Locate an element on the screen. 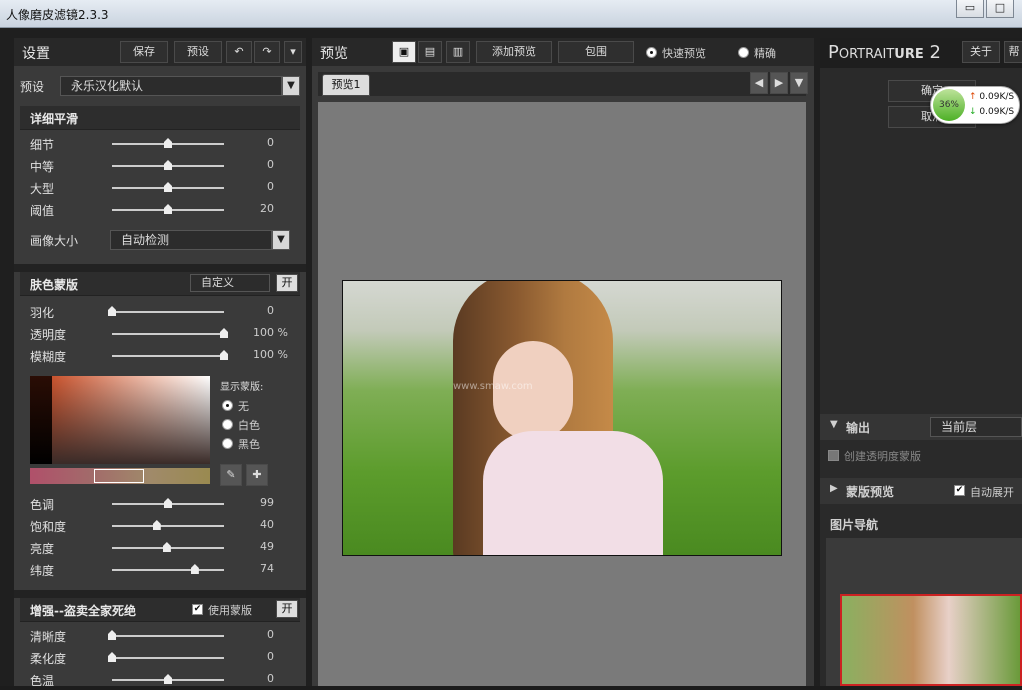 This screenshot has height=690, width=1022. output-header: ▼ 输出 当前层 is located at coordinates (921, 427).